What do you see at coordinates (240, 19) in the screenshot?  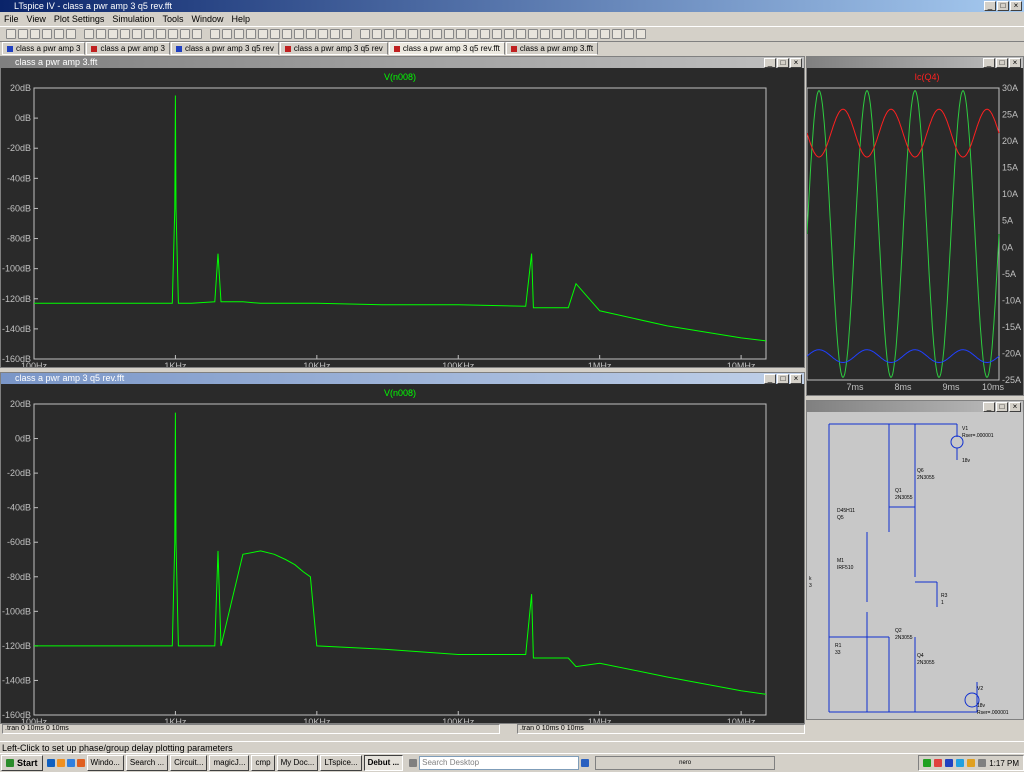 I see `menu-help: Help` at bounding box center [240, 19].